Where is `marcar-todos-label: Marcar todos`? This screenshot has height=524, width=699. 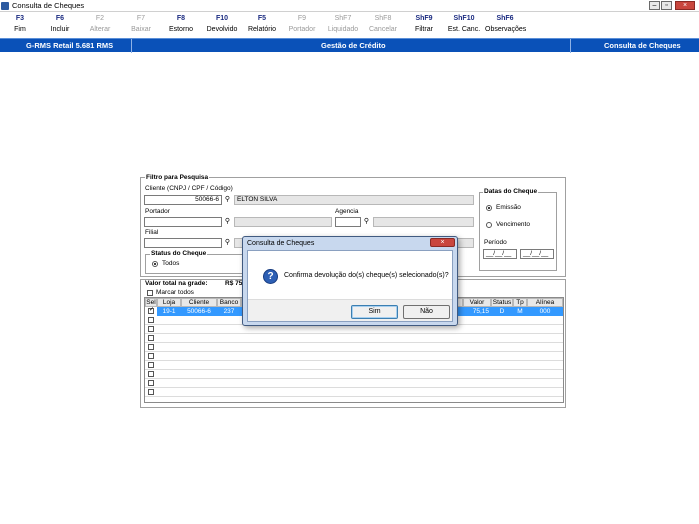 marcar-todos-label: Marcar todos is located at coordinates (175, 292).